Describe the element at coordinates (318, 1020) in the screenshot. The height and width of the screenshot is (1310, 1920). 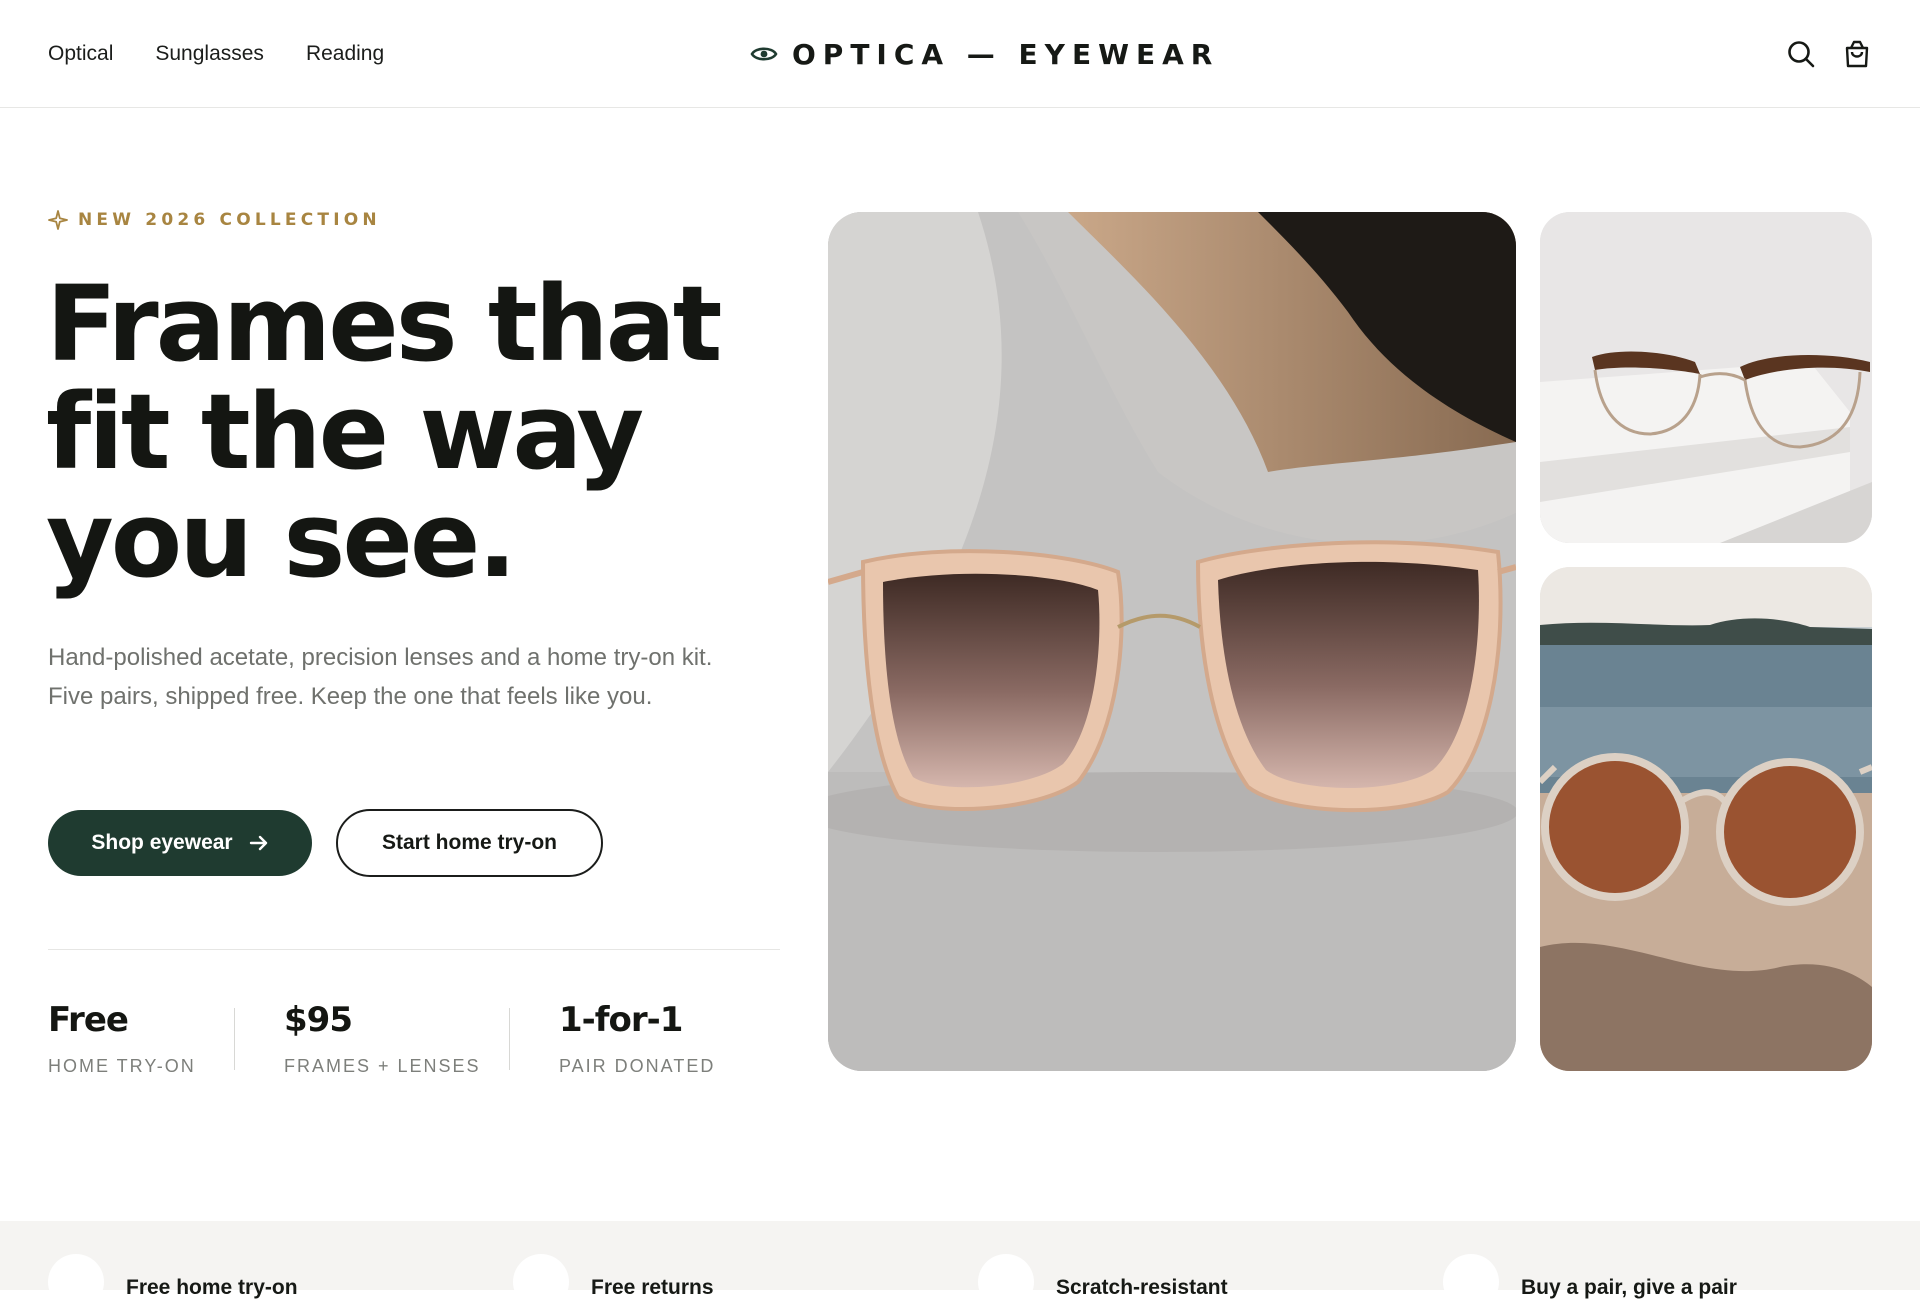
I see `stat-value: $95` at that location.